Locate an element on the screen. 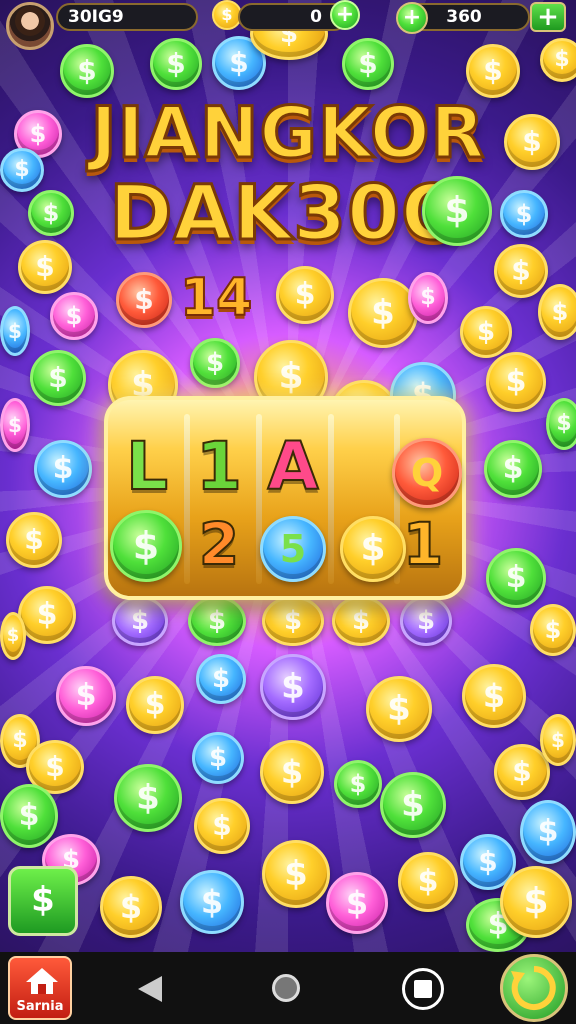  slot-machine: L 1 A Q $ 2 5 $ 1 is located at coordinates (285, 498).